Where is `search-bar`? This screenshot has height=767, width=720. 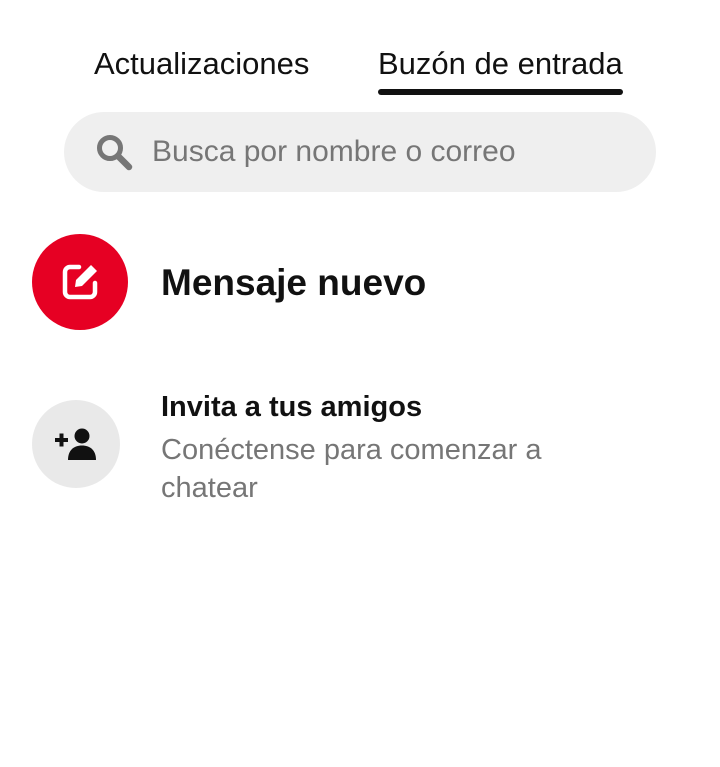 search-bar is located at coordinates (360, 152).